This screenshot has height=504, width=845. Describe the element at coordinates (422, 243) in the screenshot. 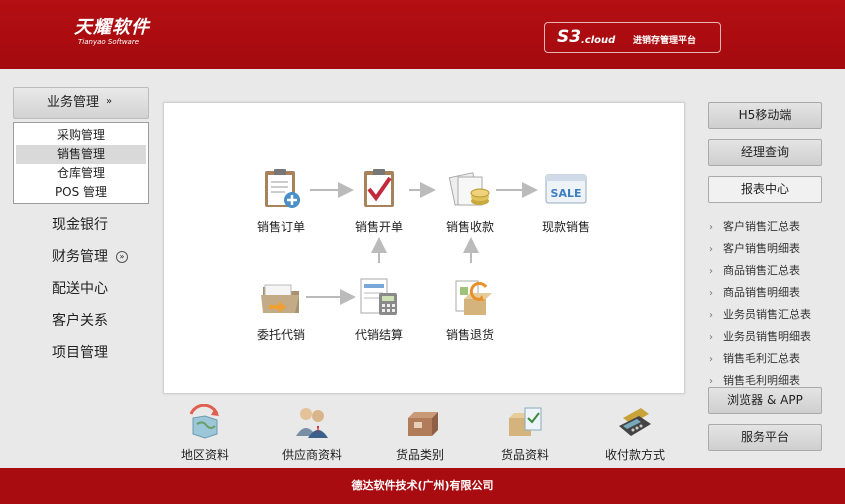

I see `flow-arrows` at that location.